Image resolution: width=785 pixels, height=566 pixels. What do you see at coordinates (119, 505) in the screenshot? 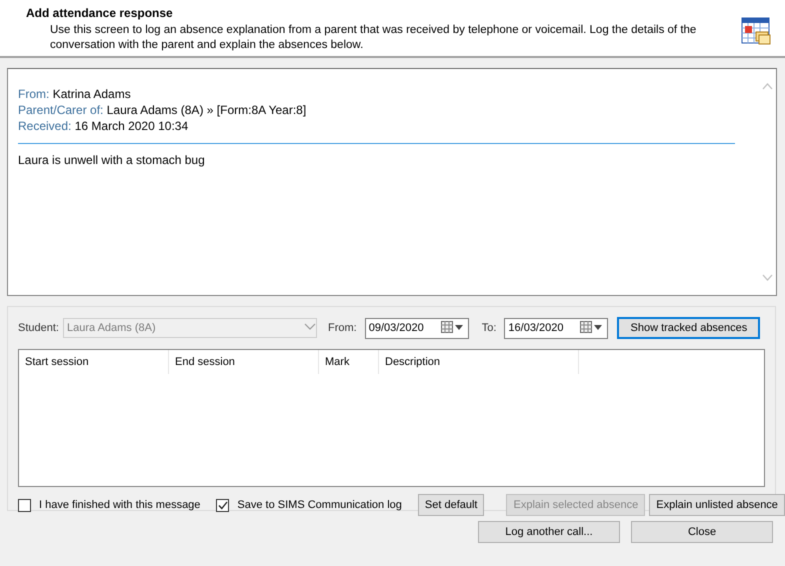
I see `checkbox-label: I have finished with this message` at bounding box center [119, 505].